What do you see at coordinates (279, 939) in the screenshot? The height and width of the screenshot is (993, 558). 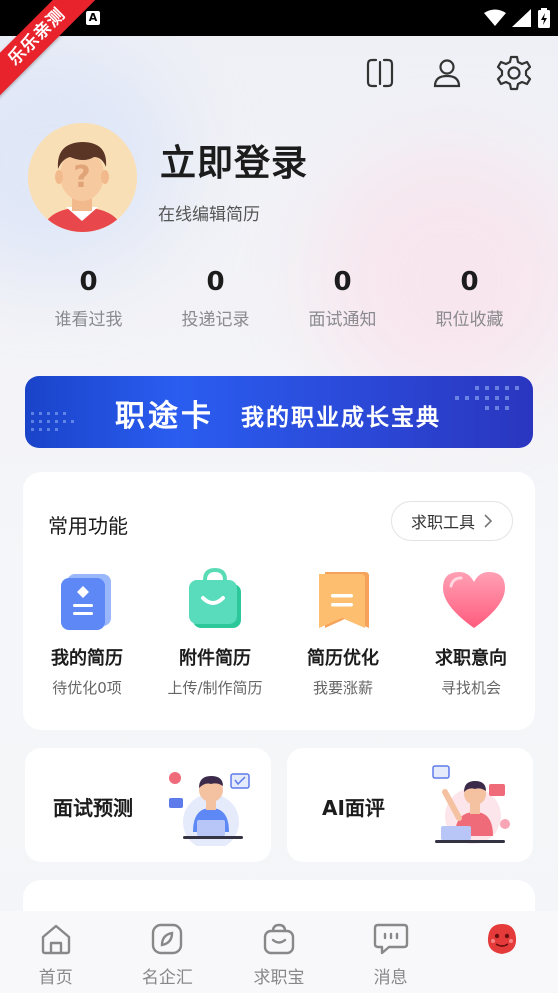 I see `bag-icon` at bounding box center [279, 939].